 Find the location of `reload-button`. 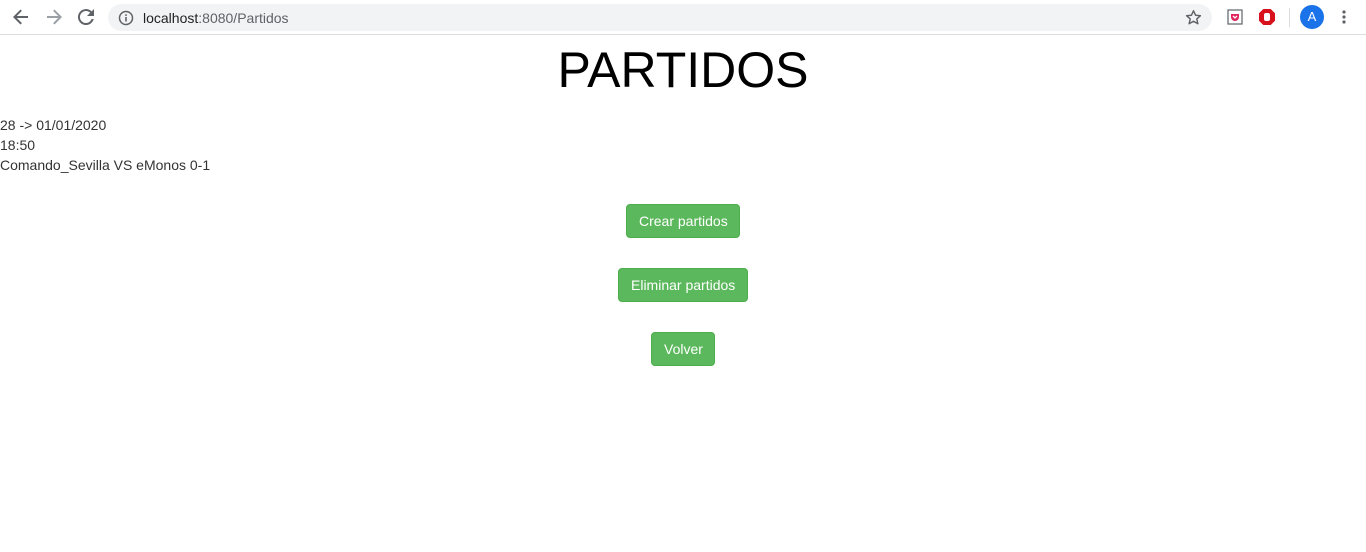

reload-button is located at coordinates (86, 17).